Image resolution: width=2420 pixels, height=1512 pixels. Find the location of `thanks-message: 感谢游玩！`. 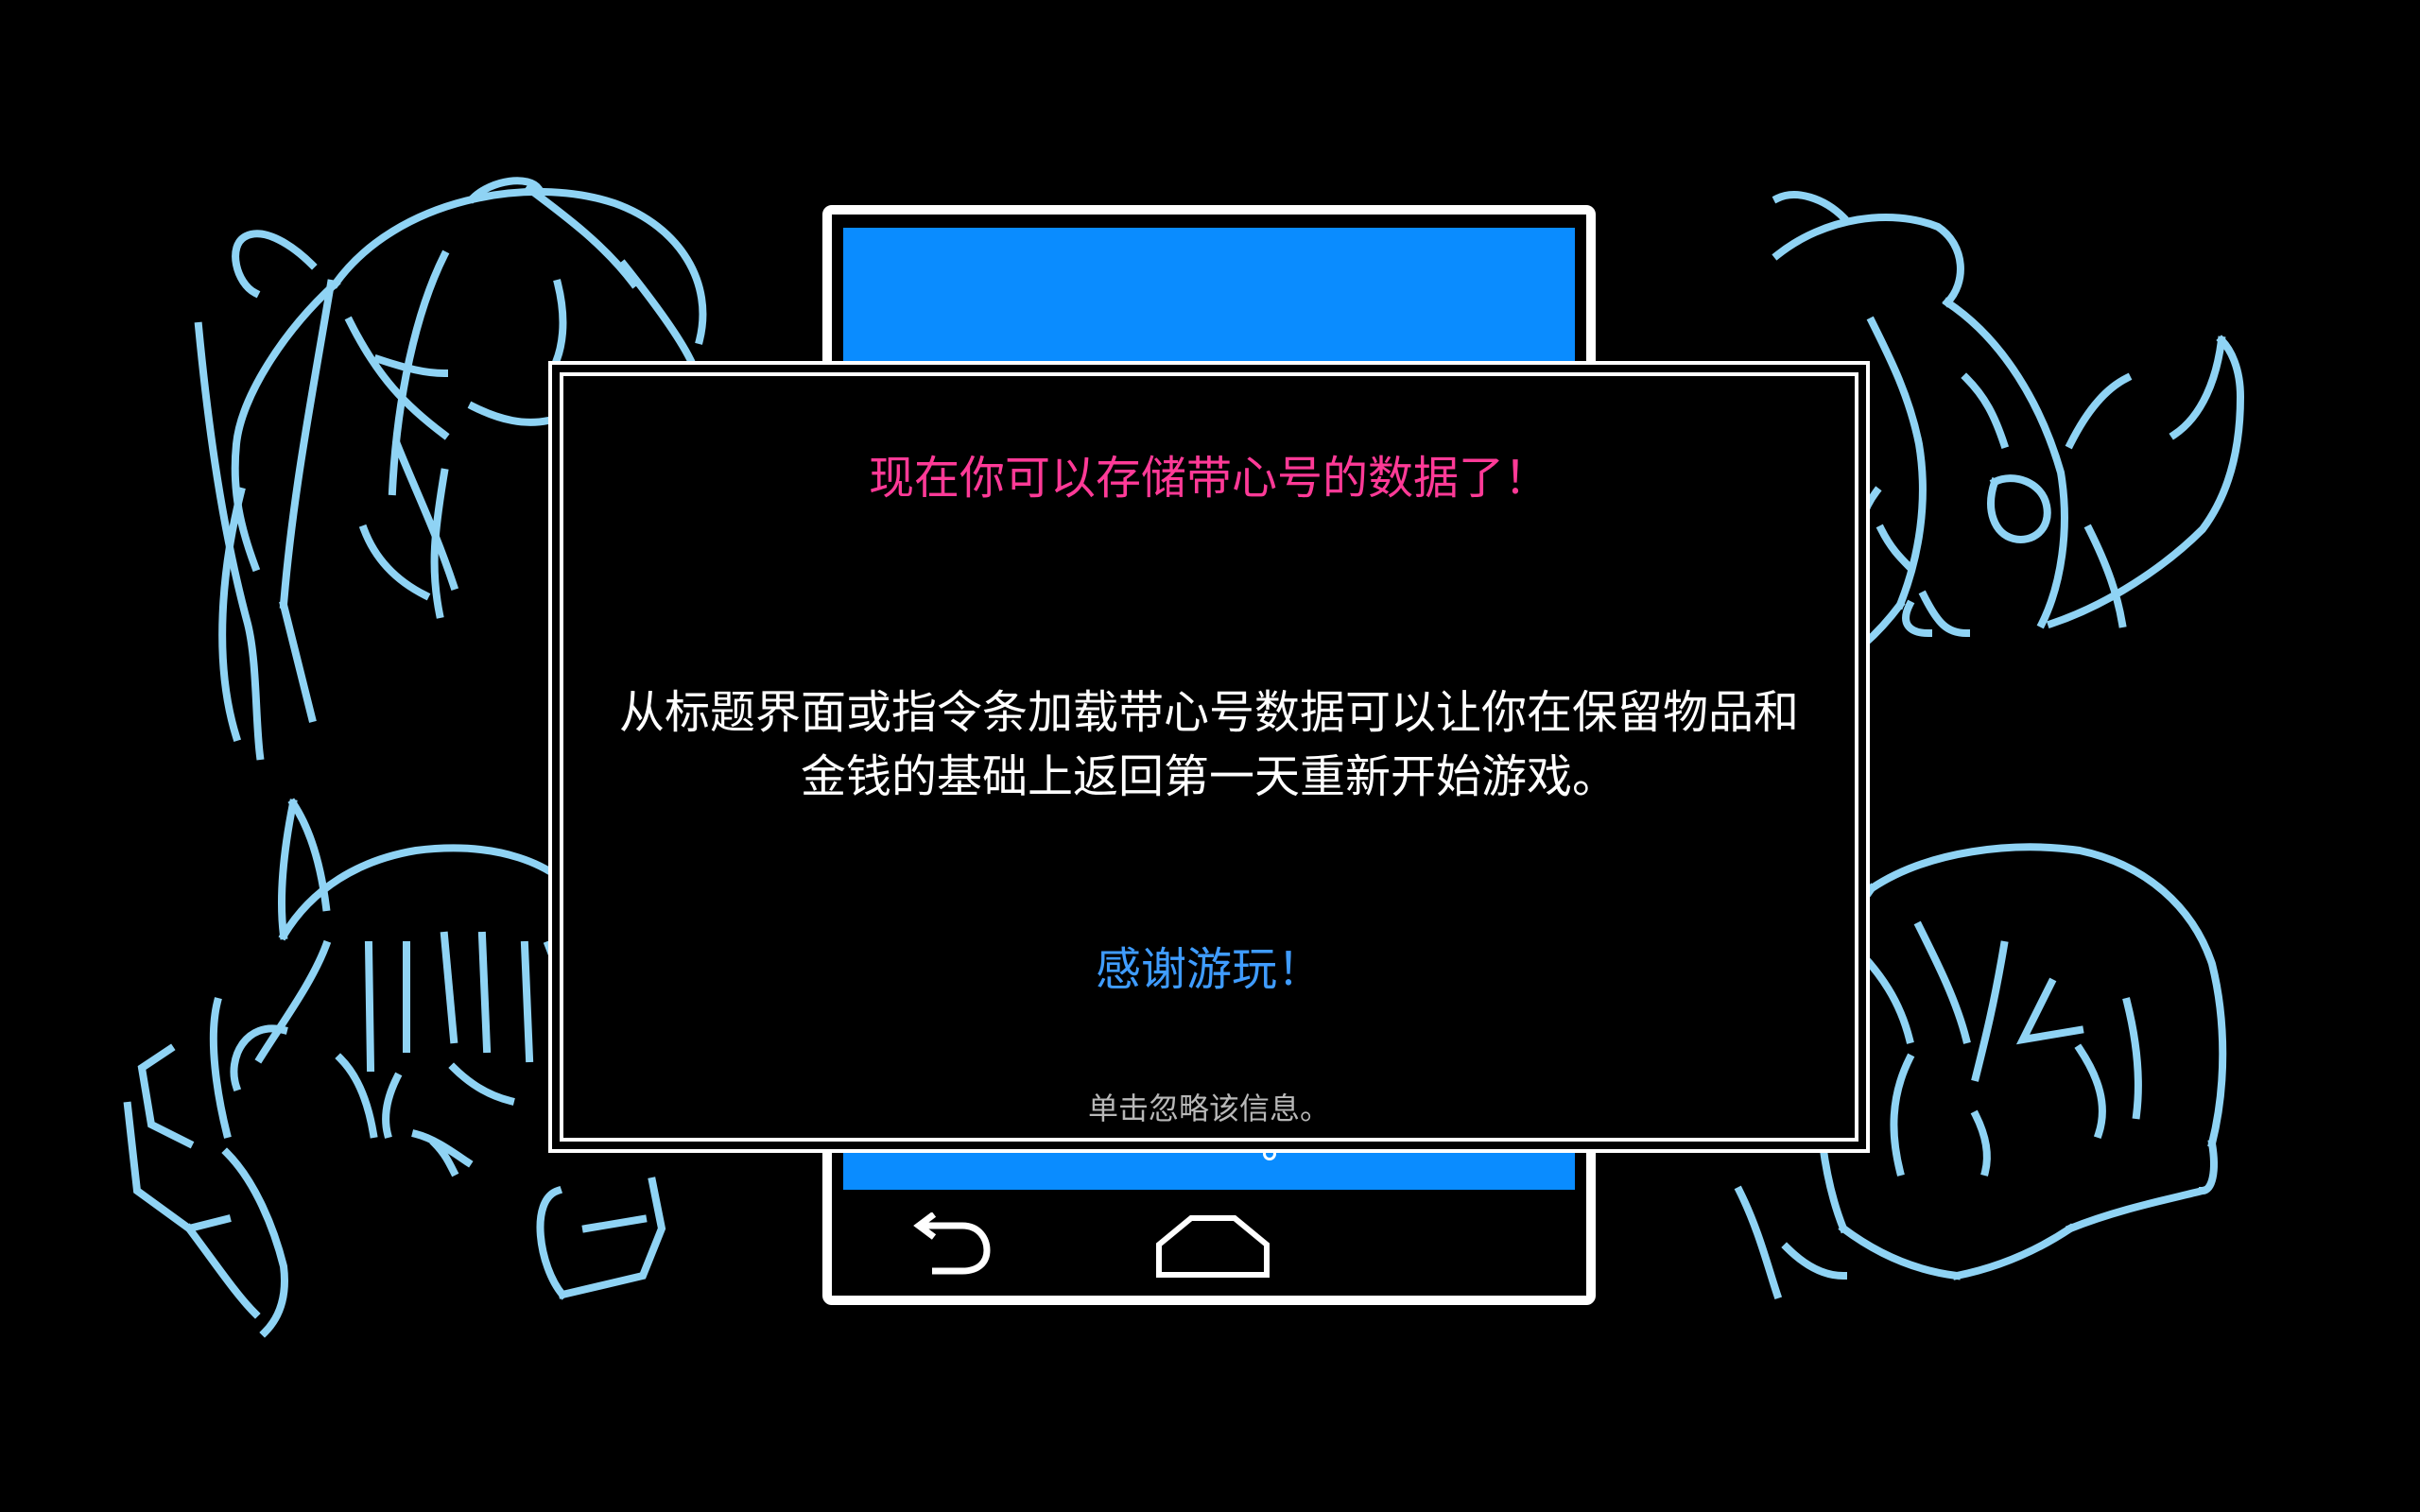

thanks-message: 感谢游玩！ is located at coordinates (1208, 969).